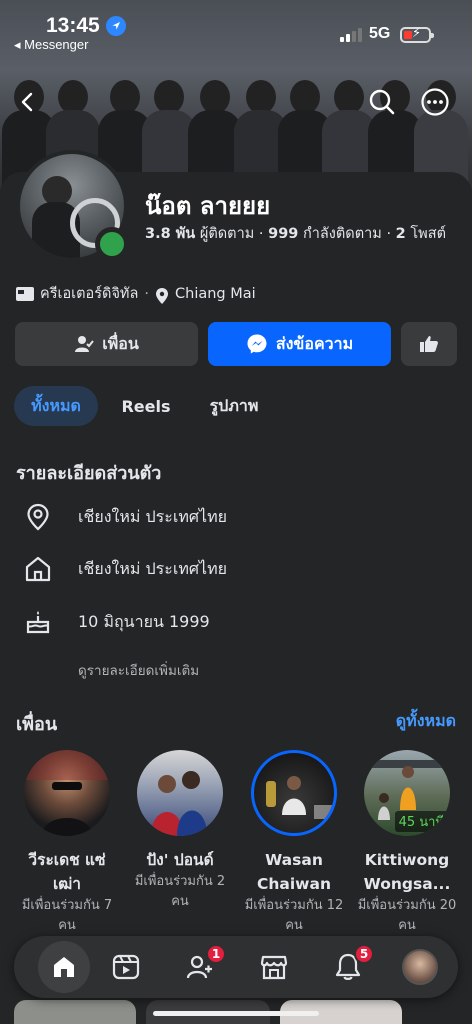  I want to click on detail-hometown: เชียงใหม่ ประเทศไทย, so click(236, 569).